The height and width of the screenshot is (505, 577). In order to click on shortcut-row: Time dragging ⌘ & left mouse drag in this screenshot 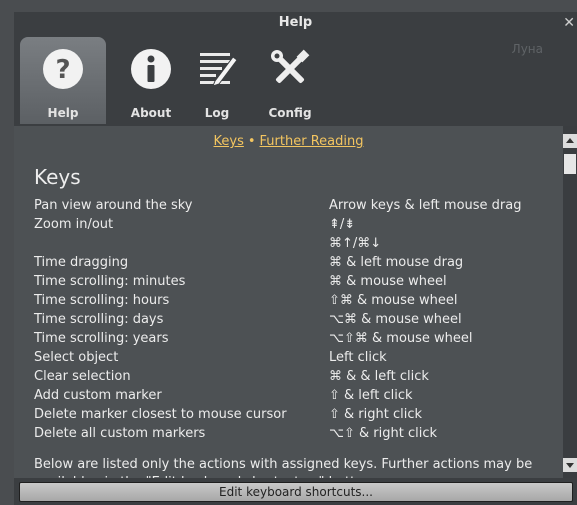, I will do `click(296, 262)`.